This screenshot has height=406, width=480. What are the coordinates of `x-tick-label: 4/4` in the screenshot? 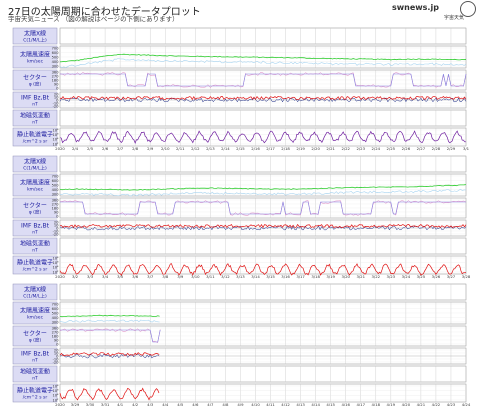 It's located at (165, 404).